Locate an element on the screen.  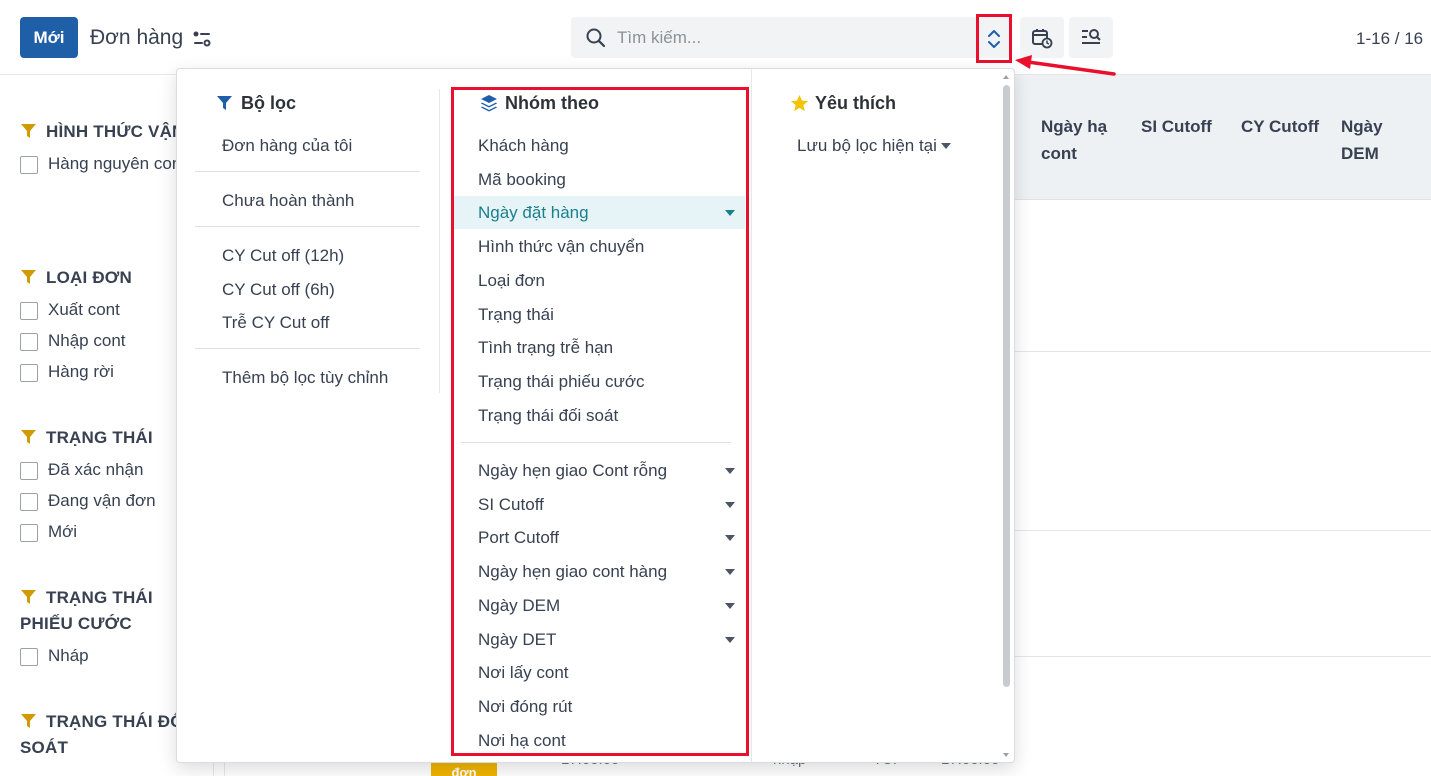
search-options-toggle-button is located at coordinates (994, 38).